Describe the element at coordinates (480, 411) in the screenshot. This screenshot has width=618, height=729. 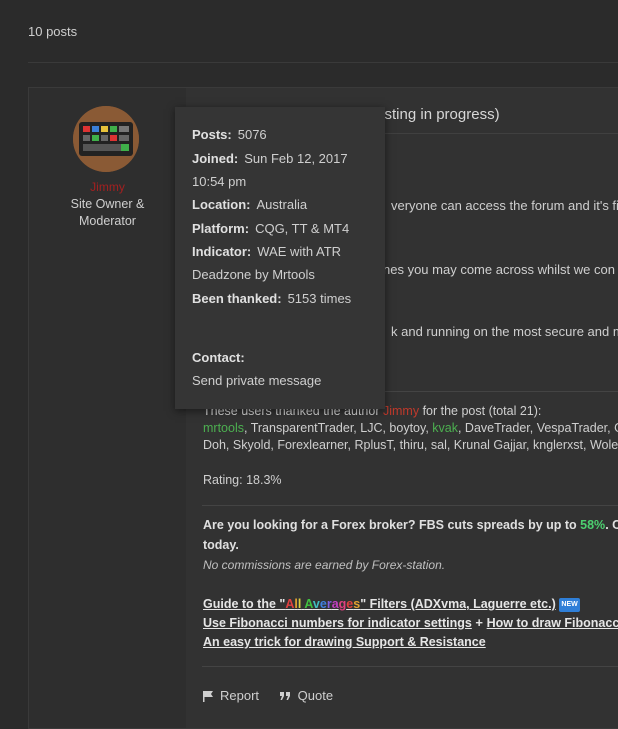
I see `thanks-suffix: for the post (total 21):` at that location.